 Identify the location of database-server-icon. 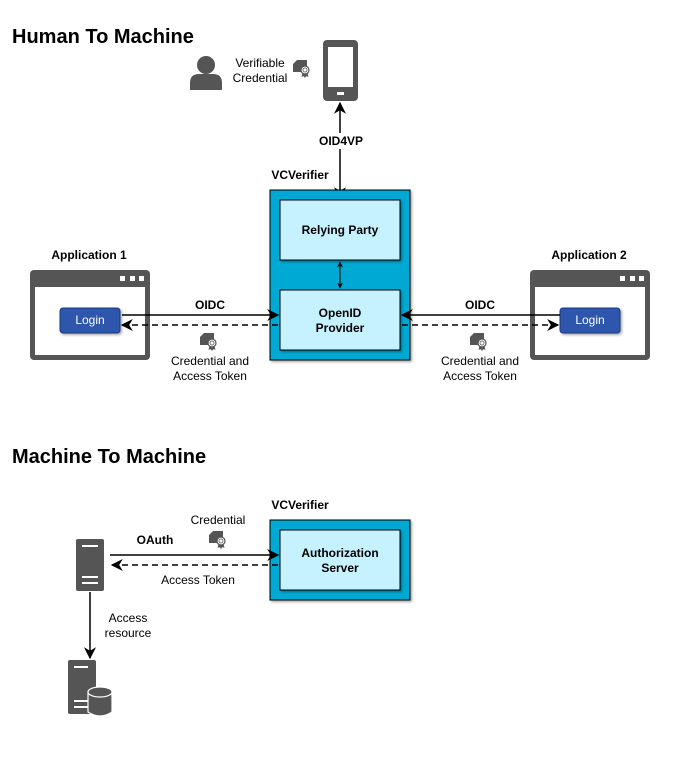
(90, 688).